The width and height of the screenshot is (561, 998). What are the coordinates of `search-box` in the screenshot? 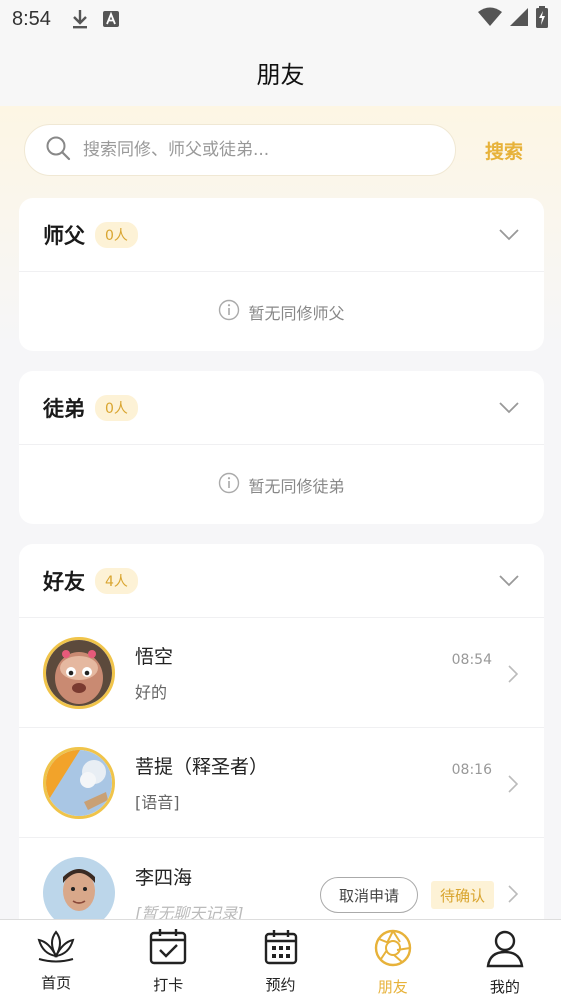 It's located at (240, 150).